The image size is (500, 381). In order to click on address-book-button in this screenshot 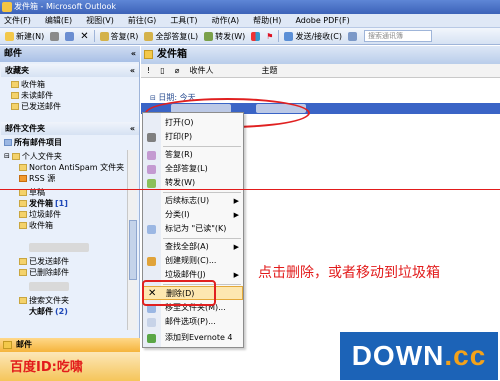, I will do `click(352, 36)`.